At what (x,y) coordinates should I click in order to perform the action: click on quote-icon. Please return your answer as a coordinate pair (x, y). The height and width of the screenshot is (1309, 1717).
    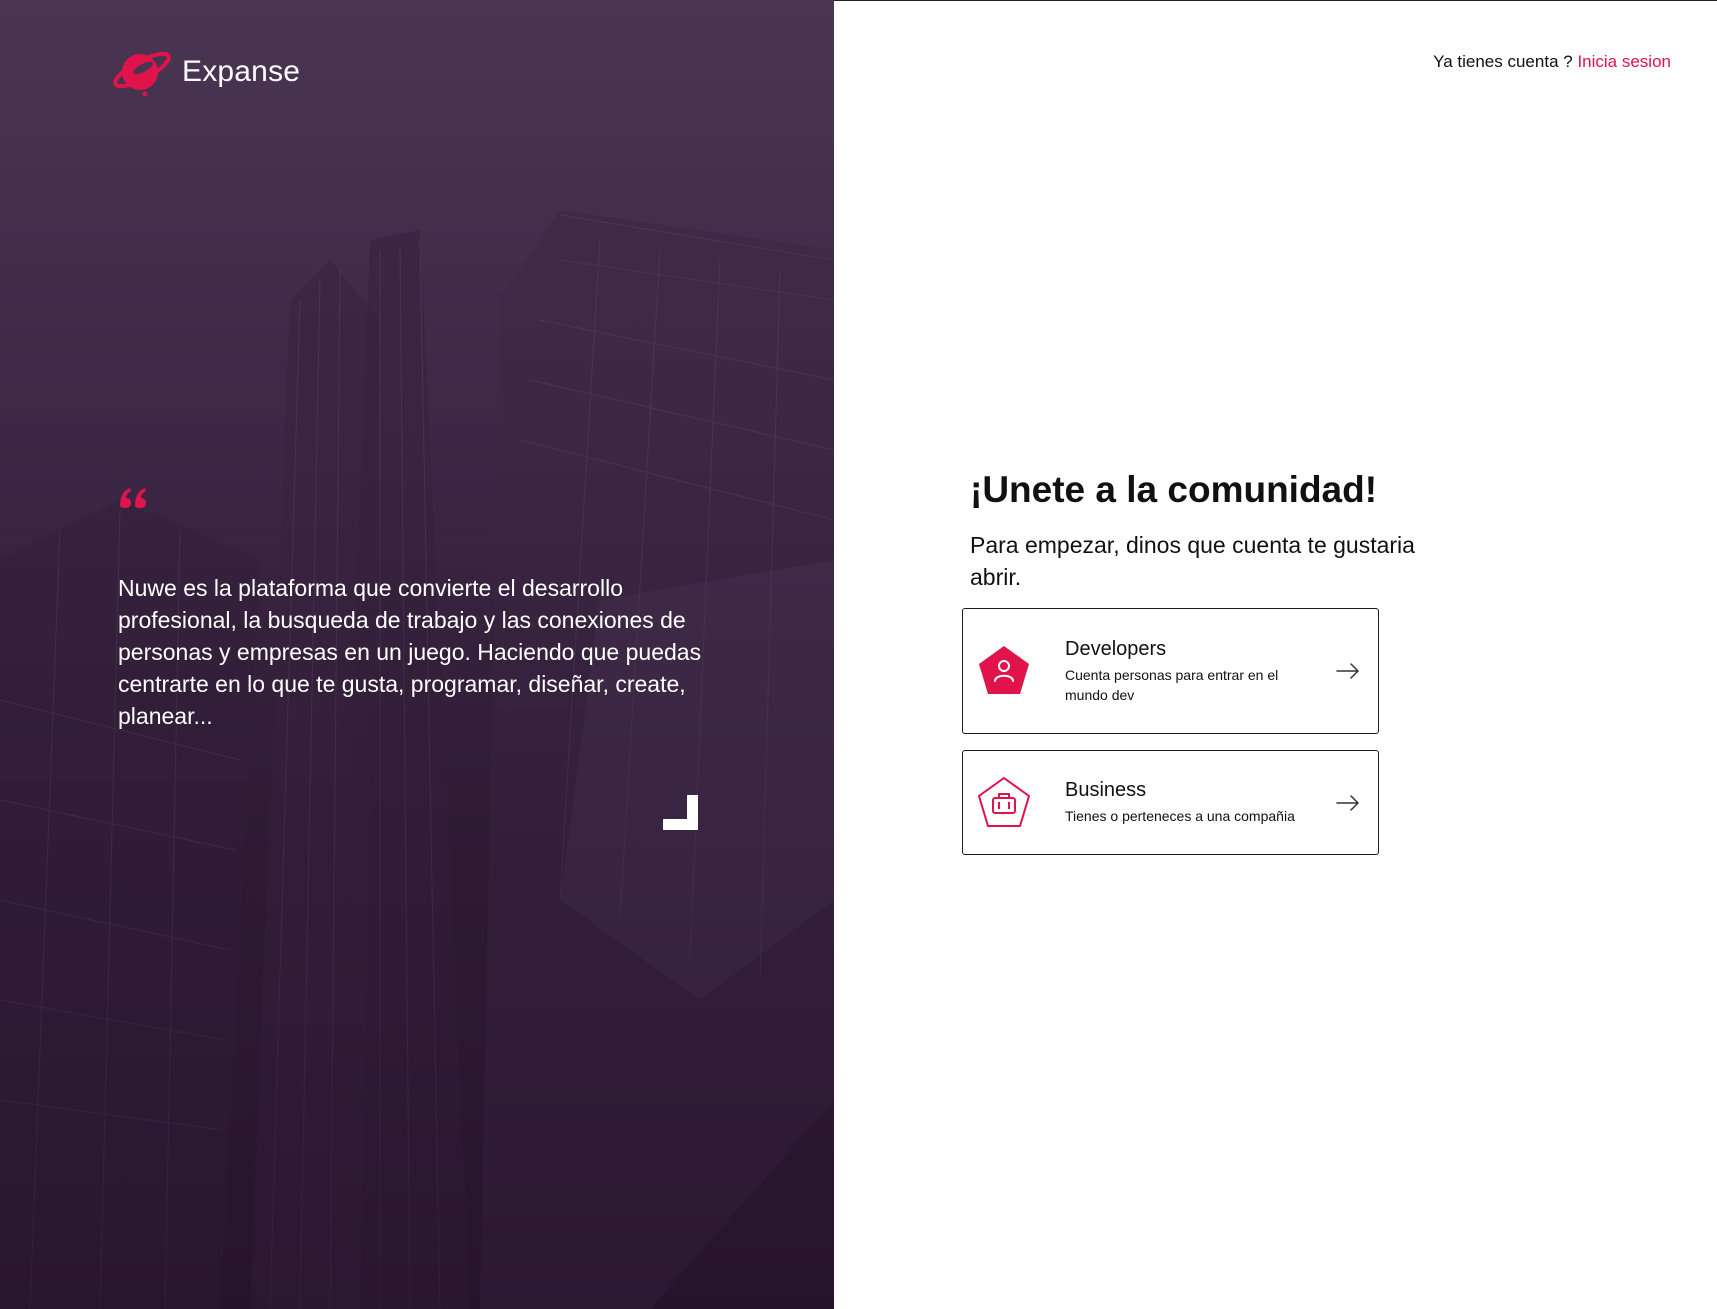
    Looking at the image, I should click on (133, 498).